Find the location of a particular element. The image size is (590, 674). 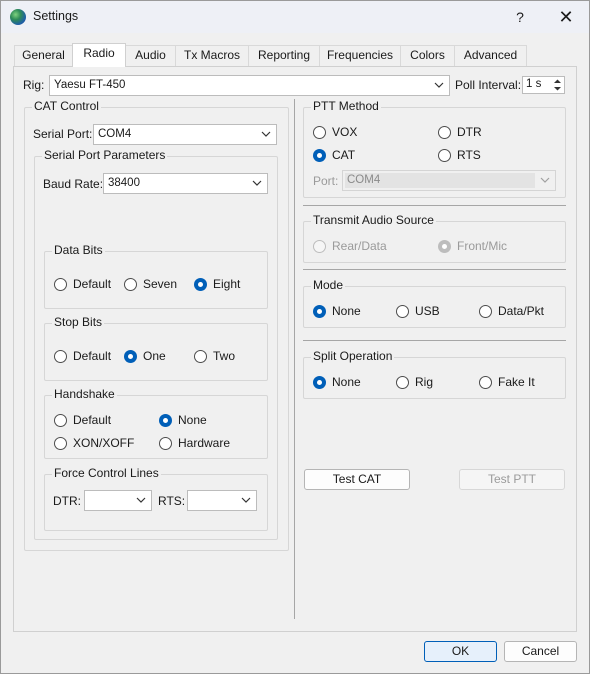

data-bits-default-radio: Default is located at coordinates (82, 284).